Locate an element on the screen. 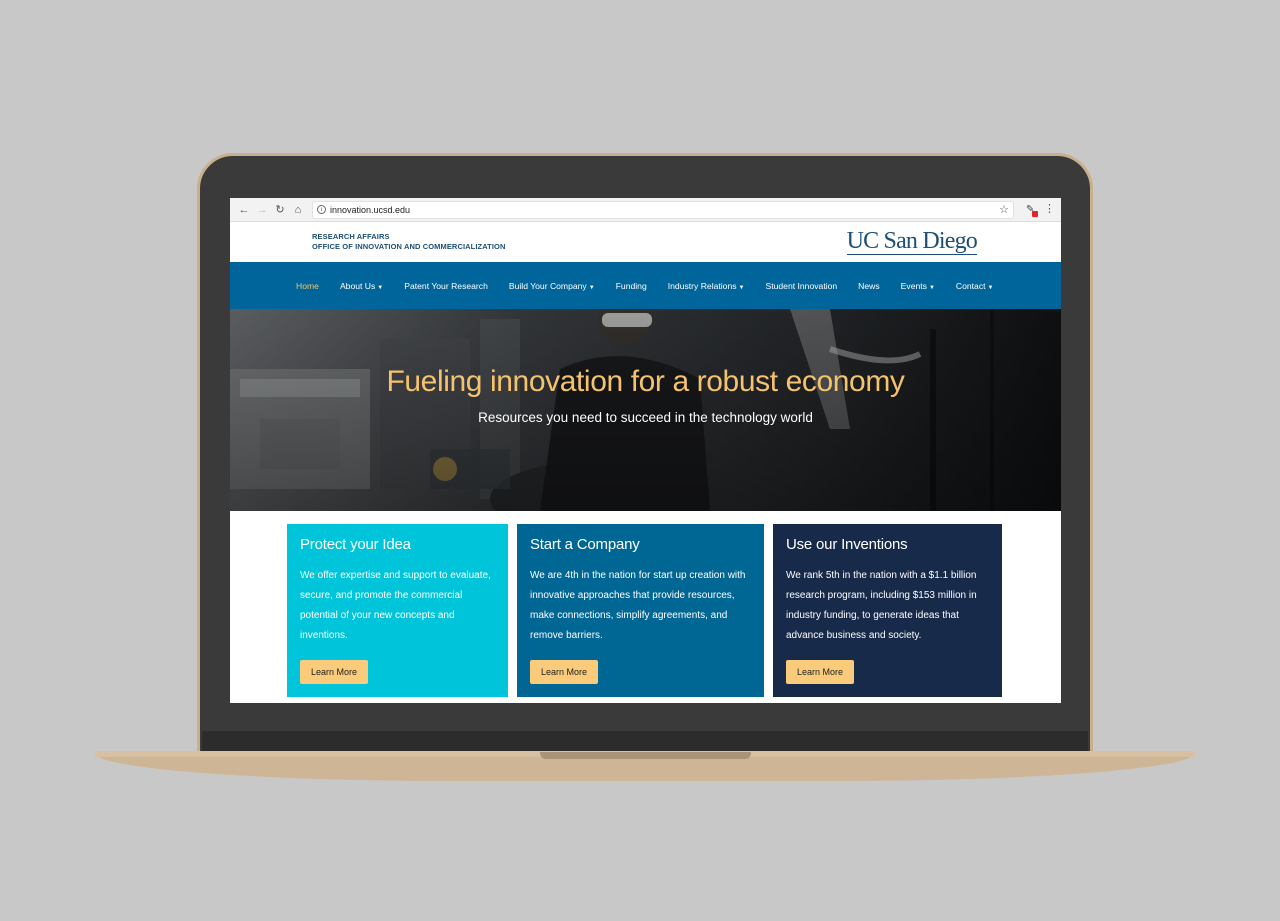  card-title: Use our Inventions is located at coordinates (847, 544).